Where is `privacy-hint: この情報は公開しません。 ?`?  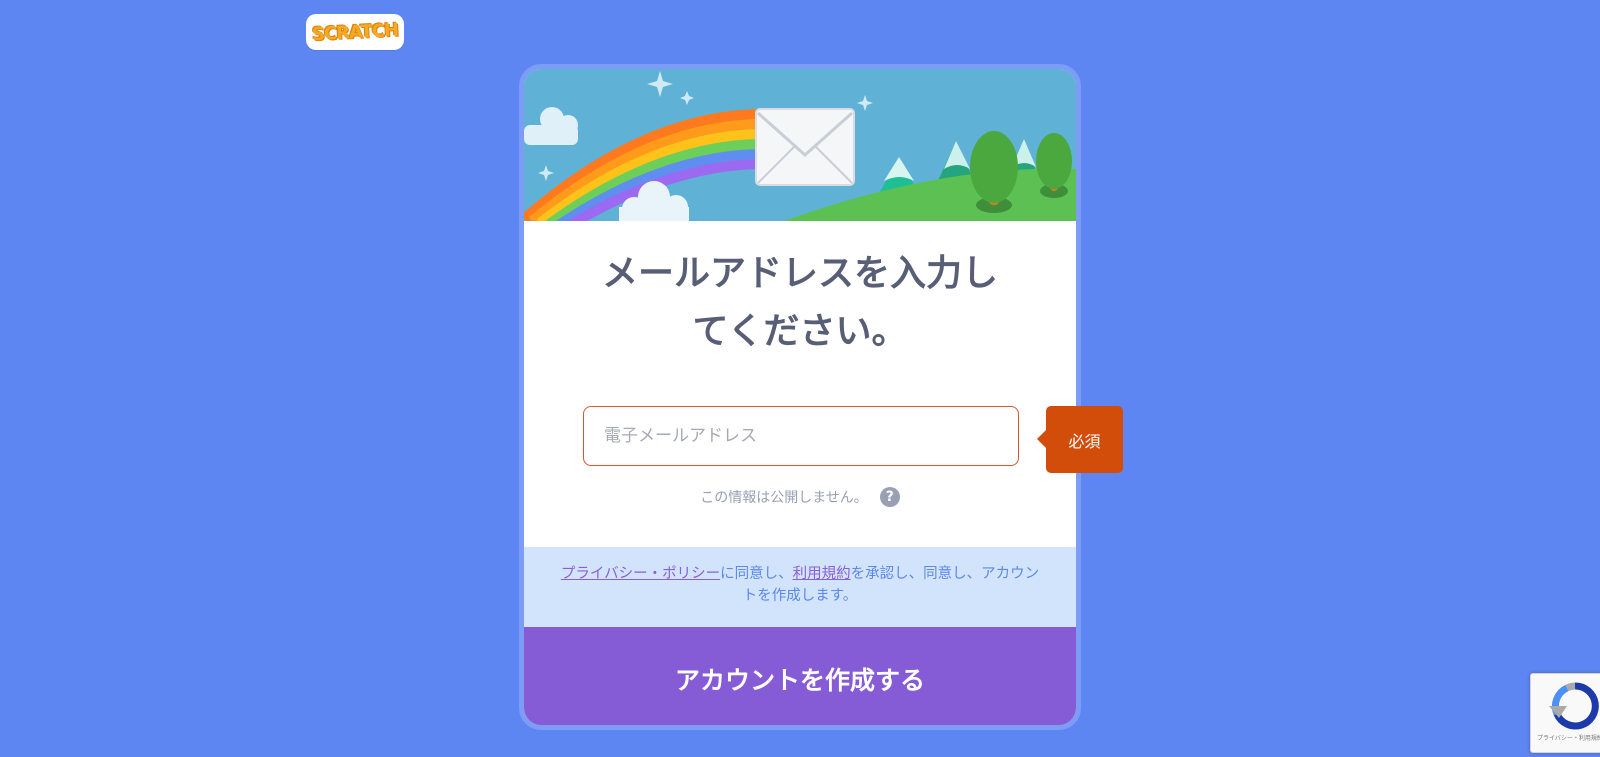
privacy-hint: この情報は公開しません。 ? is located at coordinates (800, 497).